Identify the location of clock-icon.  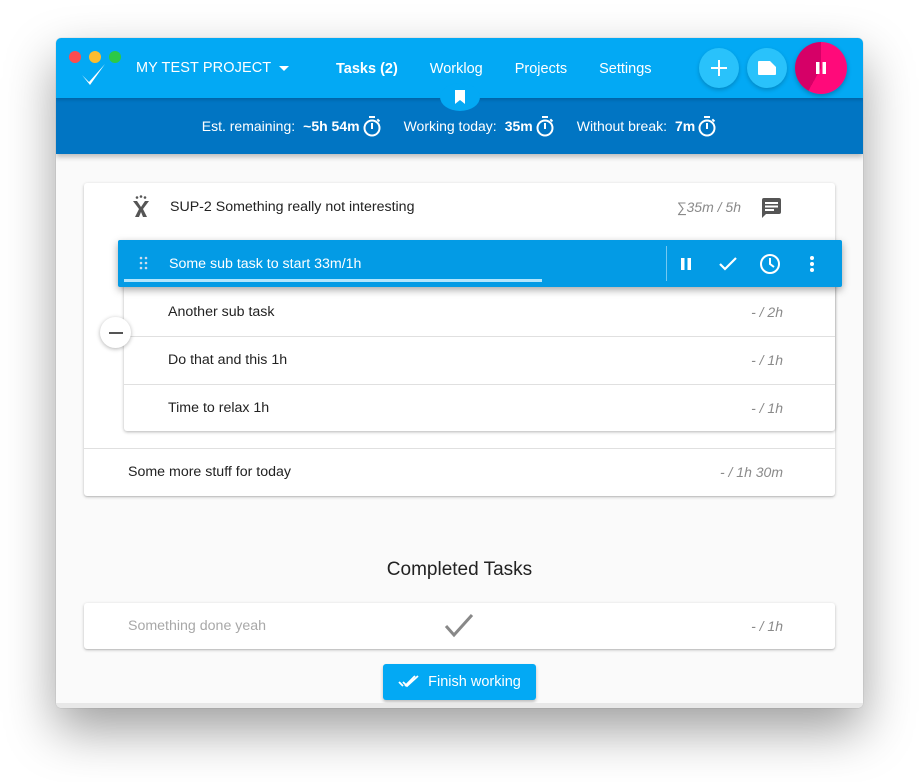
(770, 264).